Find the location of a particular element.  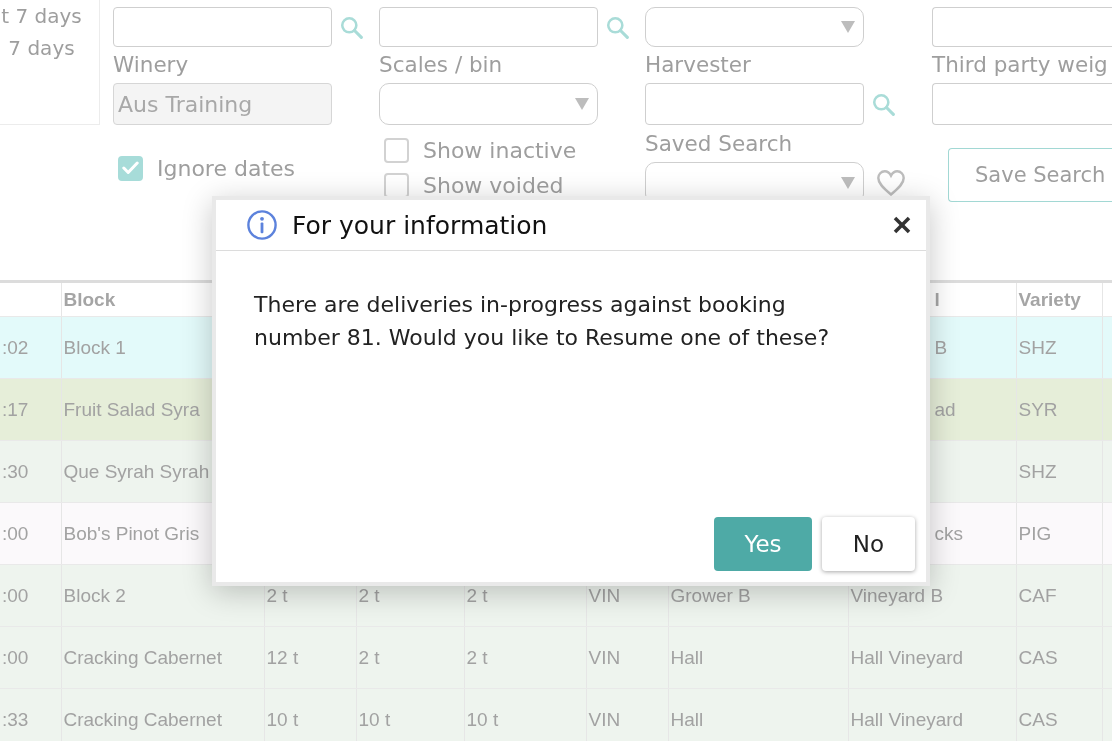

table-row: :00 Cracking Cabernet 12 t 2 t 2 t VIN Hall Hall Vineyard CAS is located at coordinates (556, 657).